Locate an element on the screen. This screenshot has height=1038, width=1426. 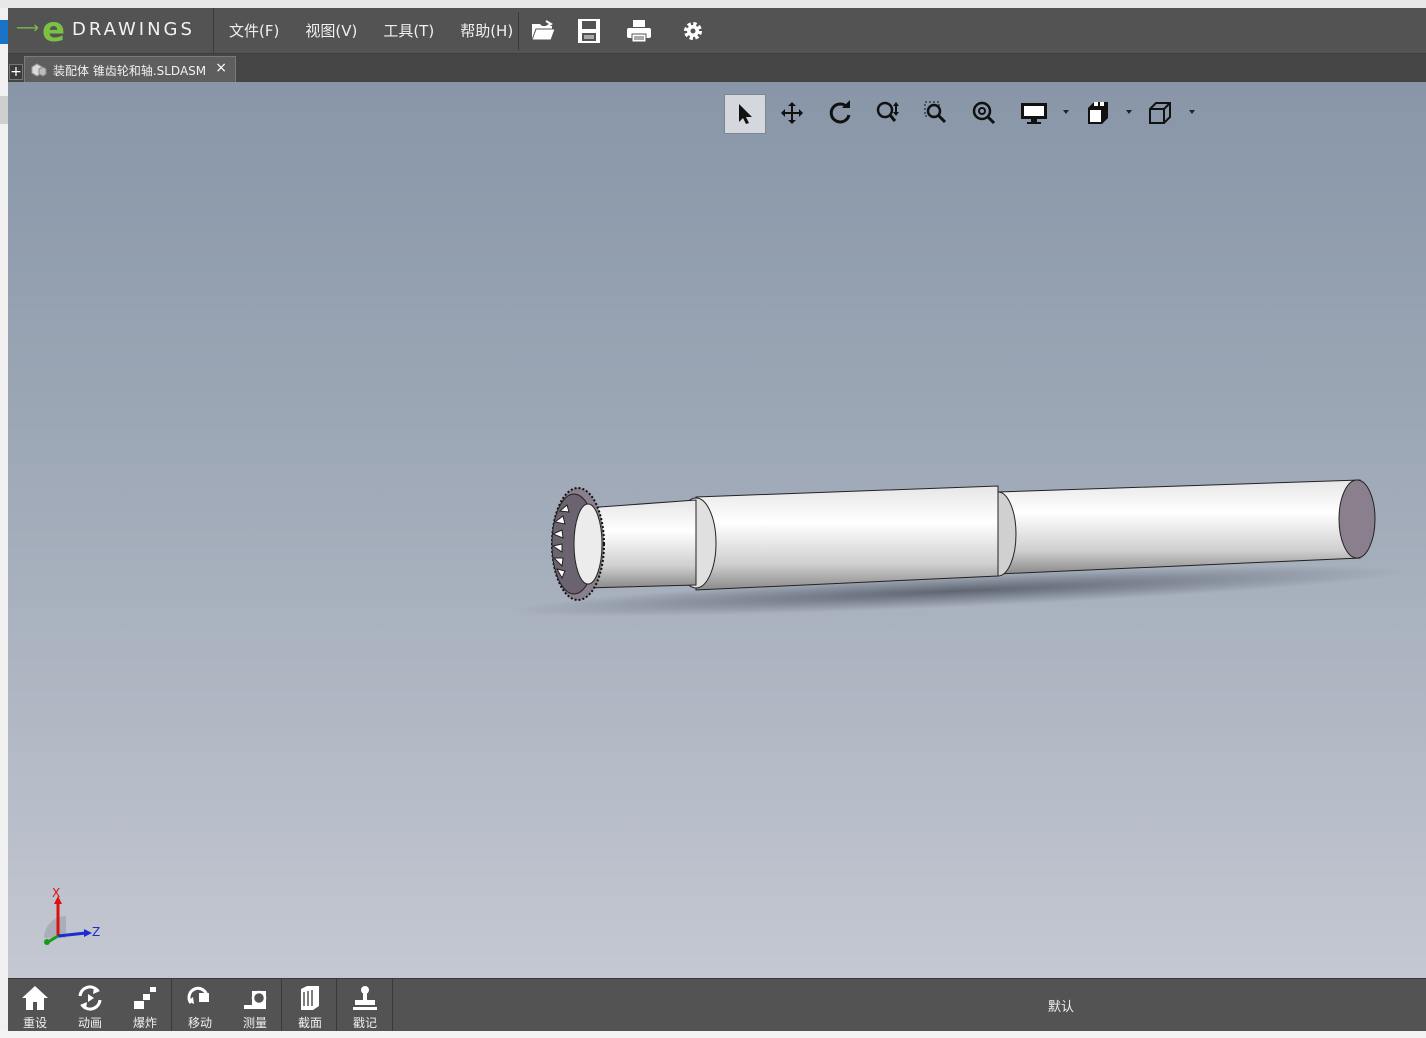
toolbar-separator is located at coordinates (518, 31).